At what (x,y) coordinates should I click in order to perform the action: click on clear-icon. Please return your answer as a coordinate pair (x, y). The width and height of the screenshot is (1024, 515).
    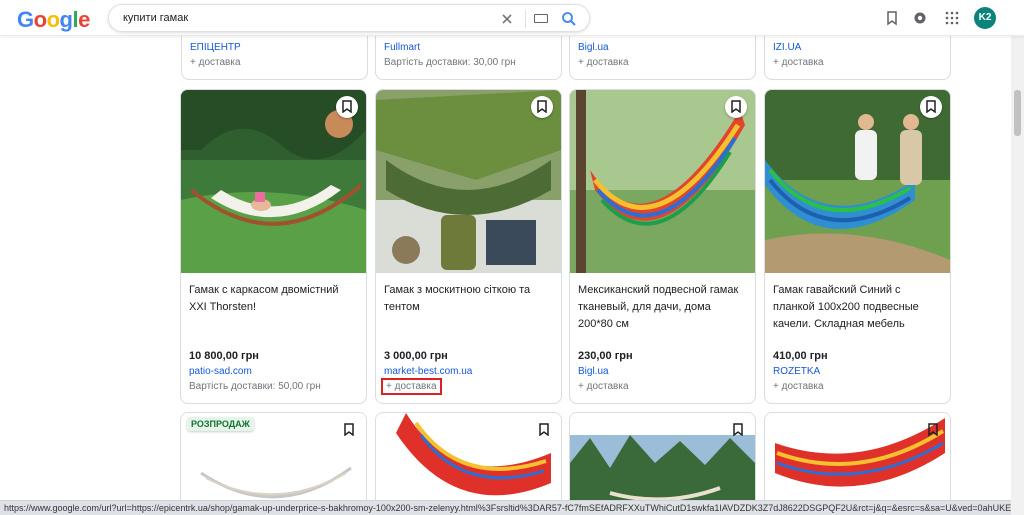
    Looking at the image, I should click on (507, 19).